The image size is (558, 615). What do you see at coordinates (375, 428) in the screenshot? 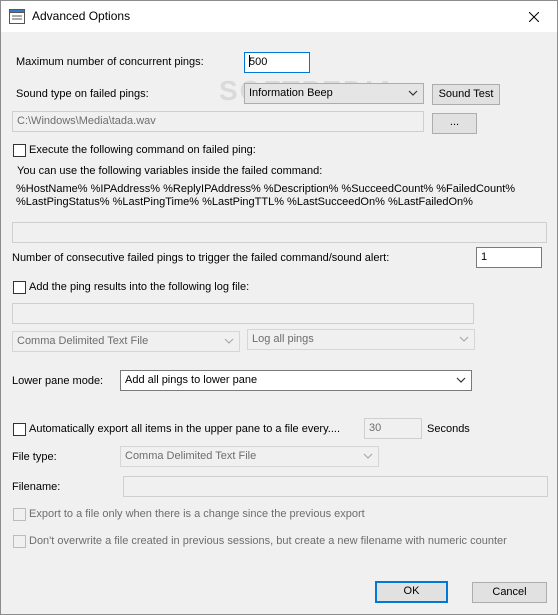
I see `export-interval-value: 30` at bounding box center [375, 428].